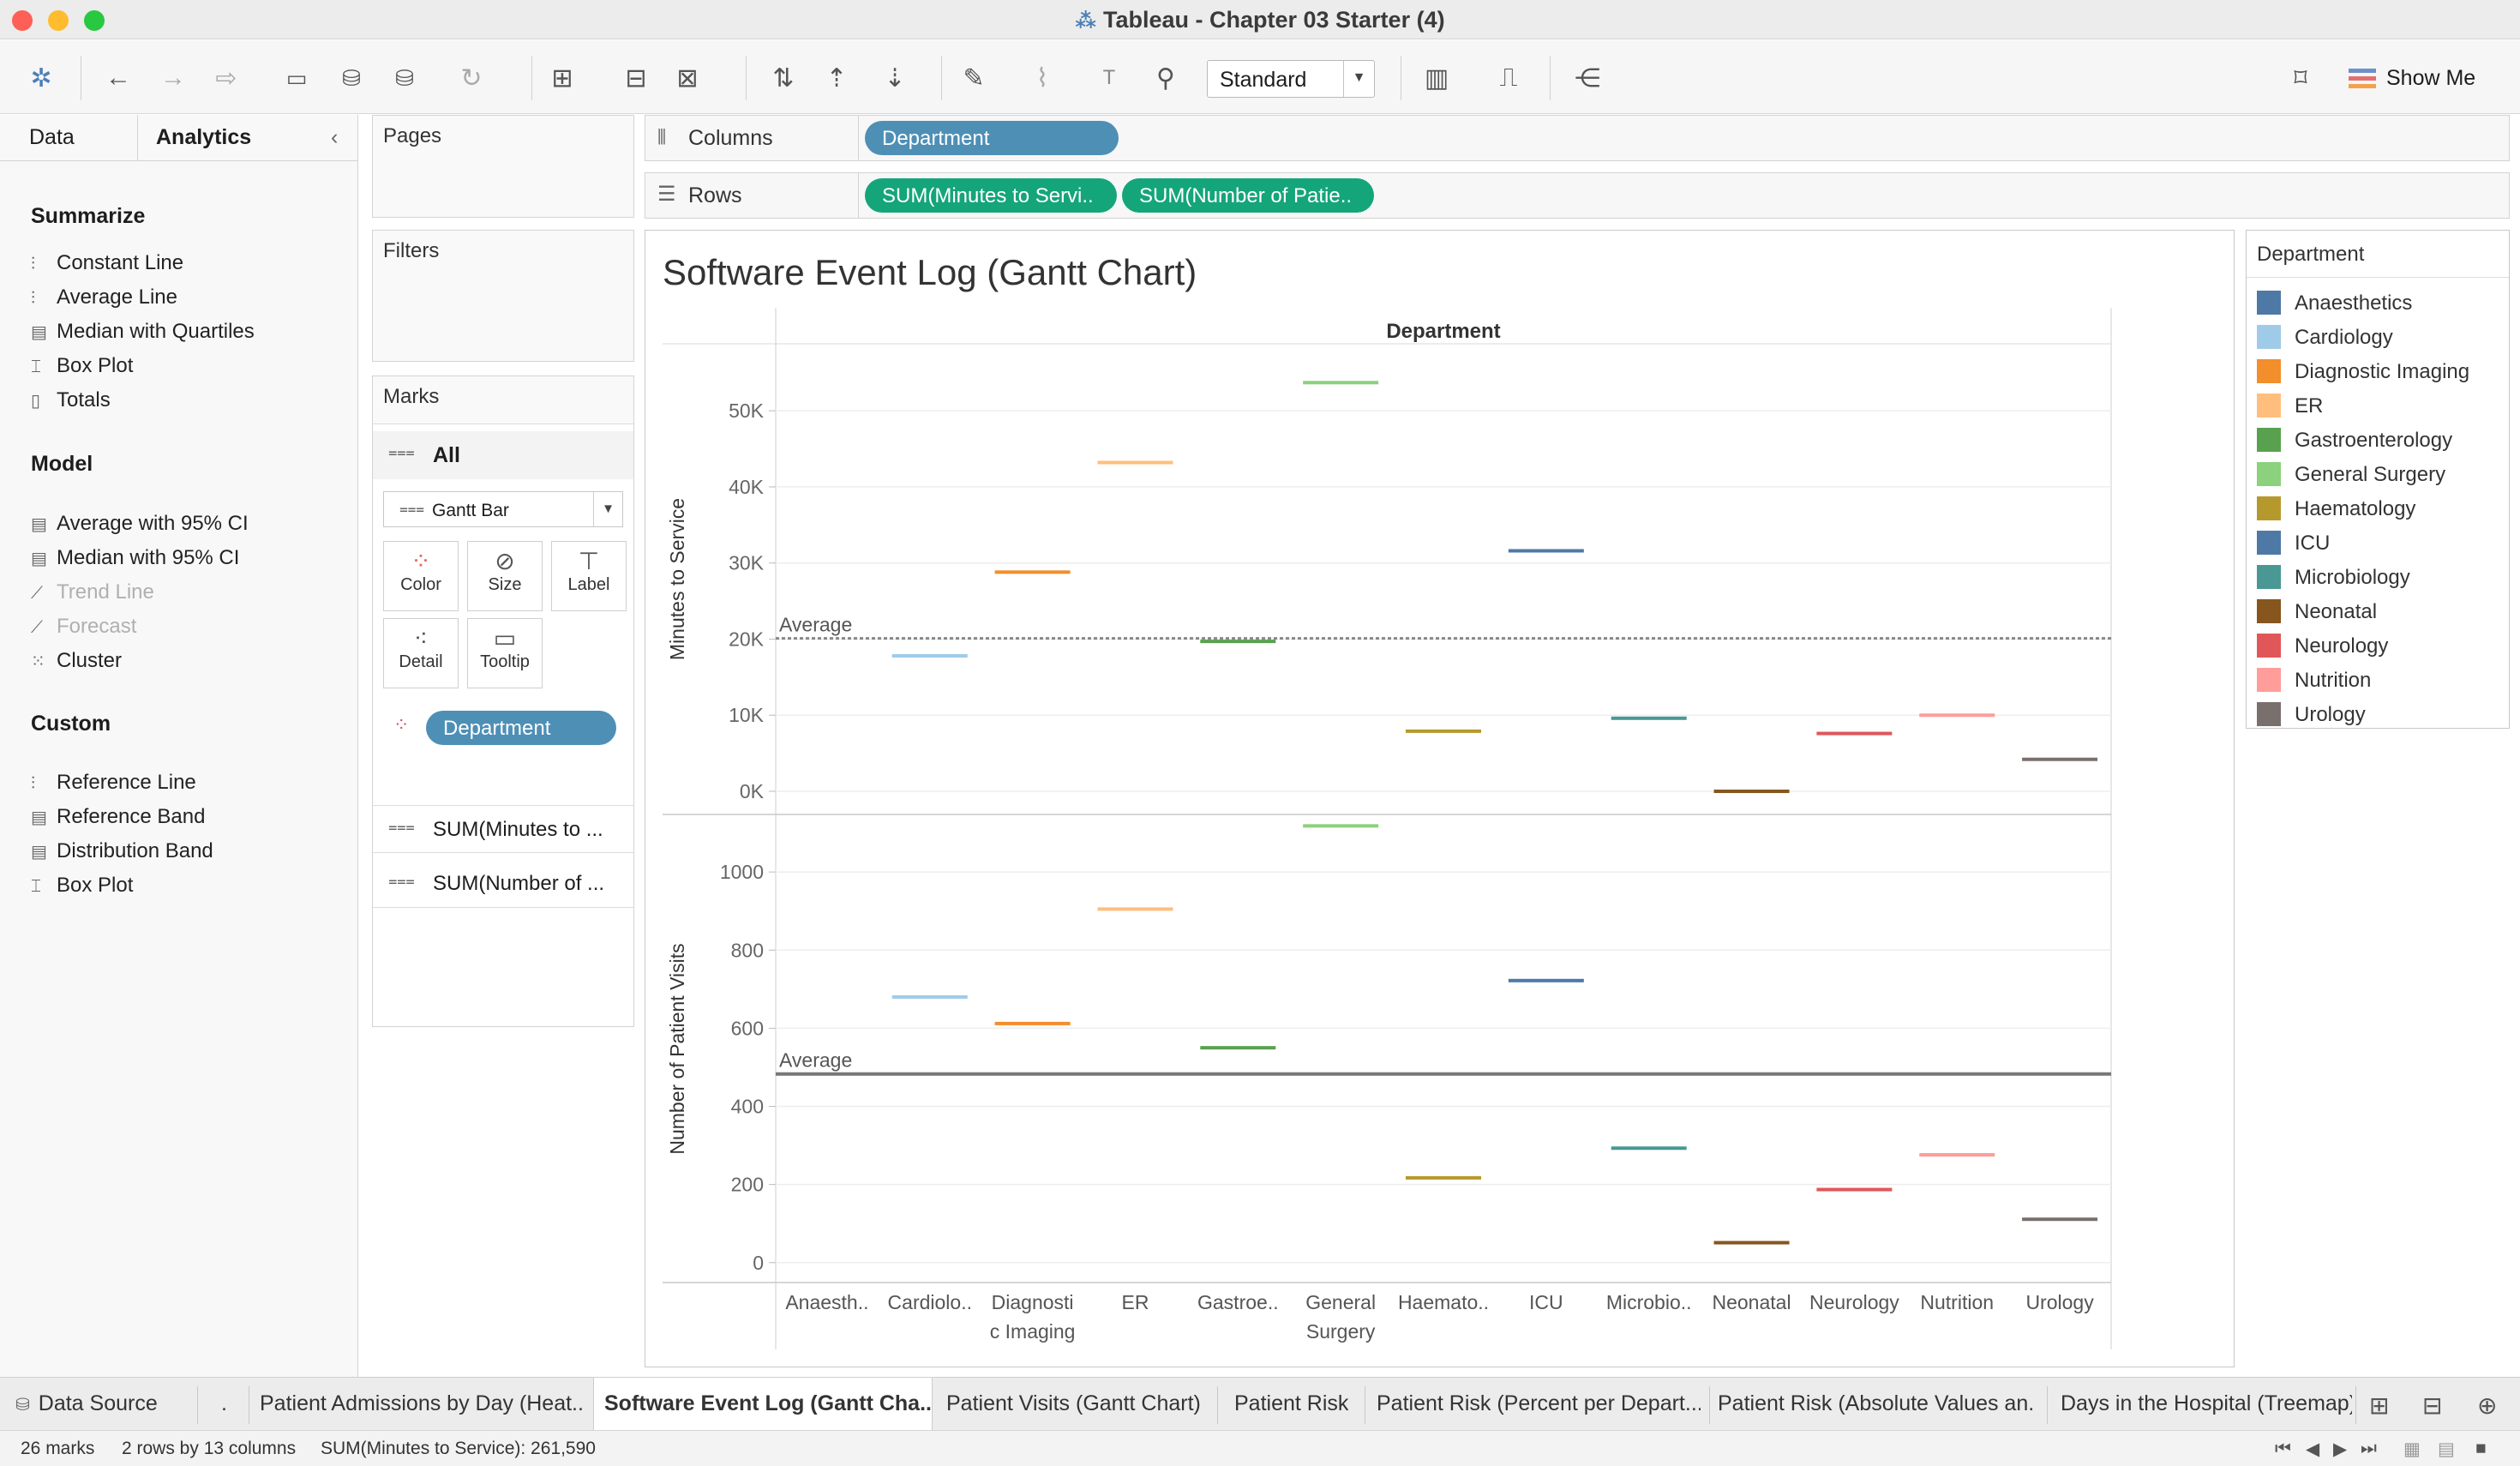 This screenshot has height=1466, width=2520. I want to click on format-painter-icon: ⌑, so click(2300, 78).